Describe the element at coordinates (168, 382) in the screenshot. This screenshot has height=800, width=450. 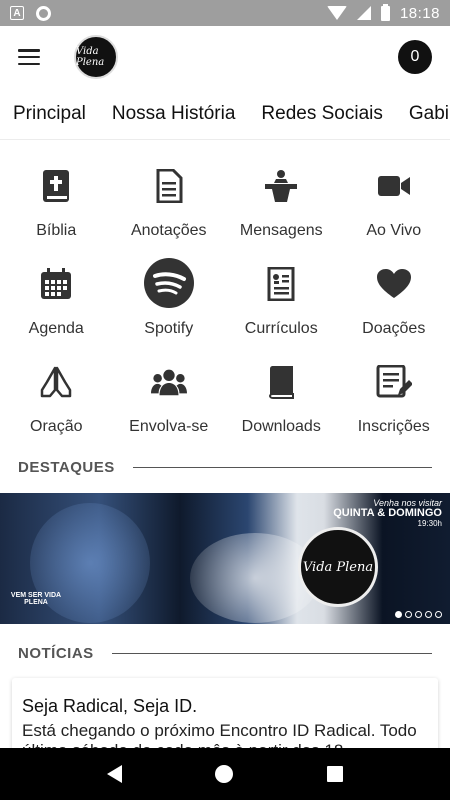
I see `group-icon` at that location.